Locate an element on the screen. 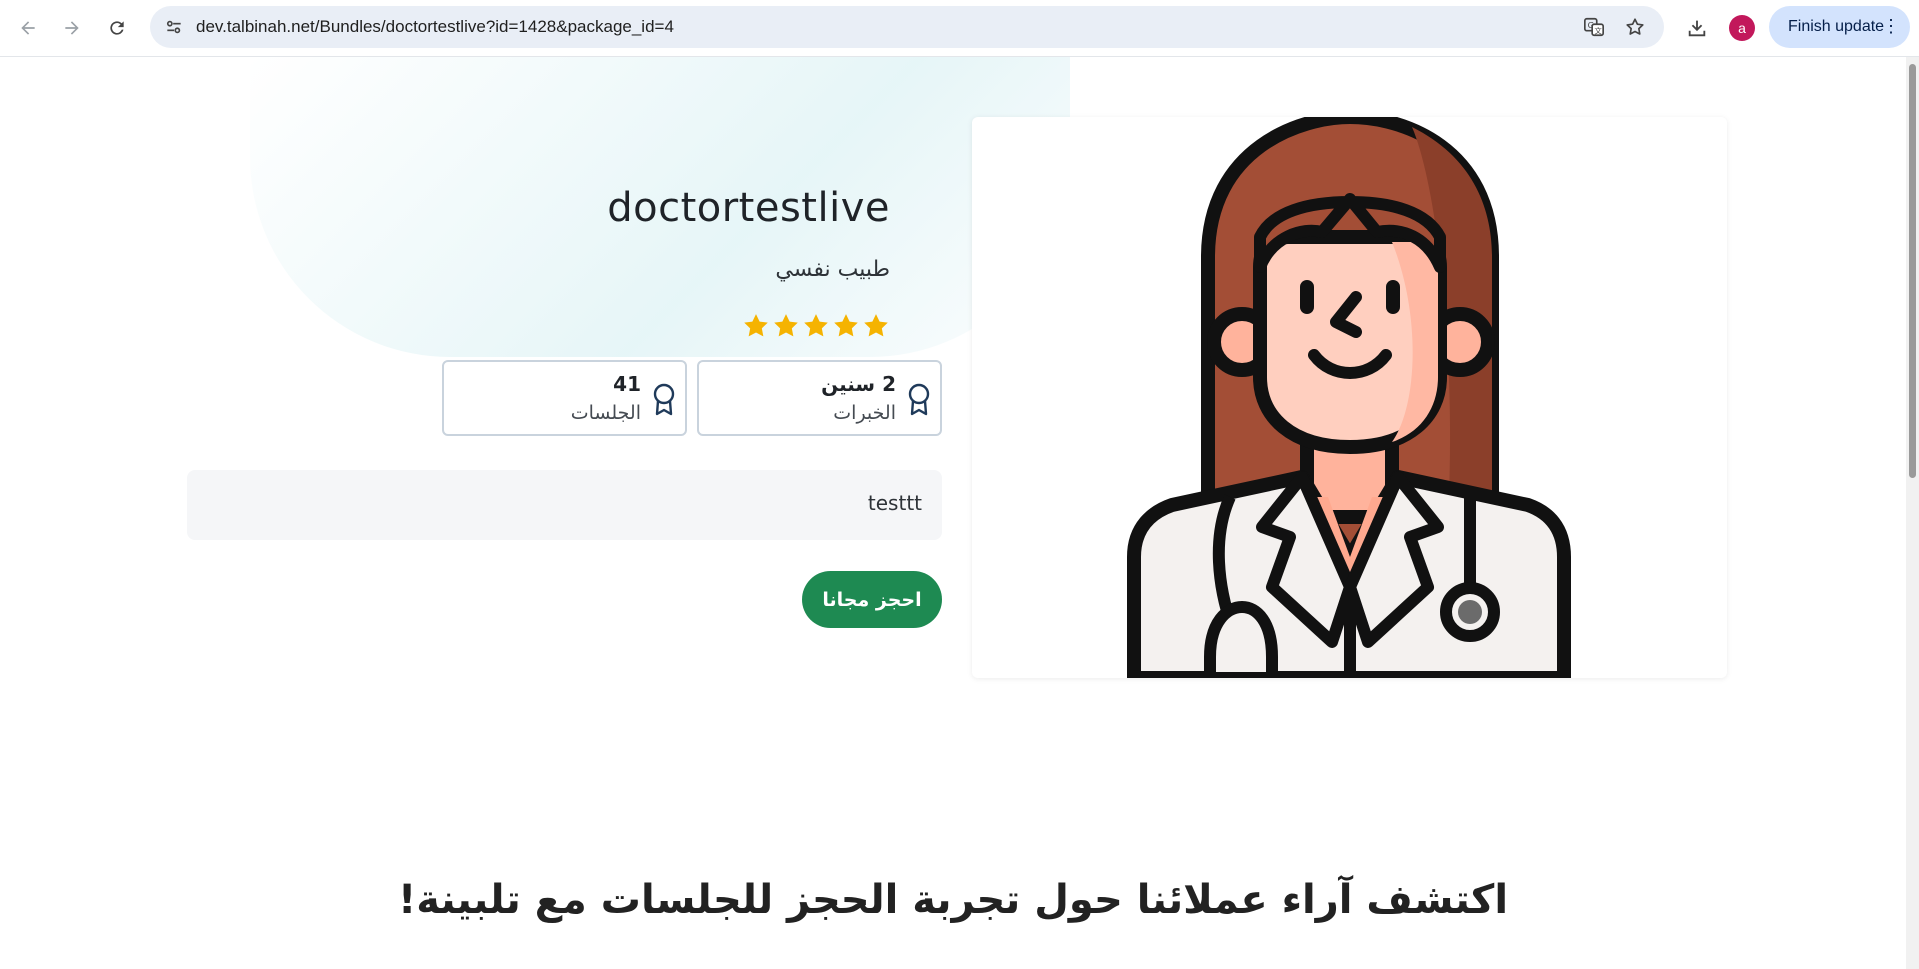 Image resolution: width=1919 pixels, height=969 pixels. profile-avatar: a is located at coordinates (1742, 28).